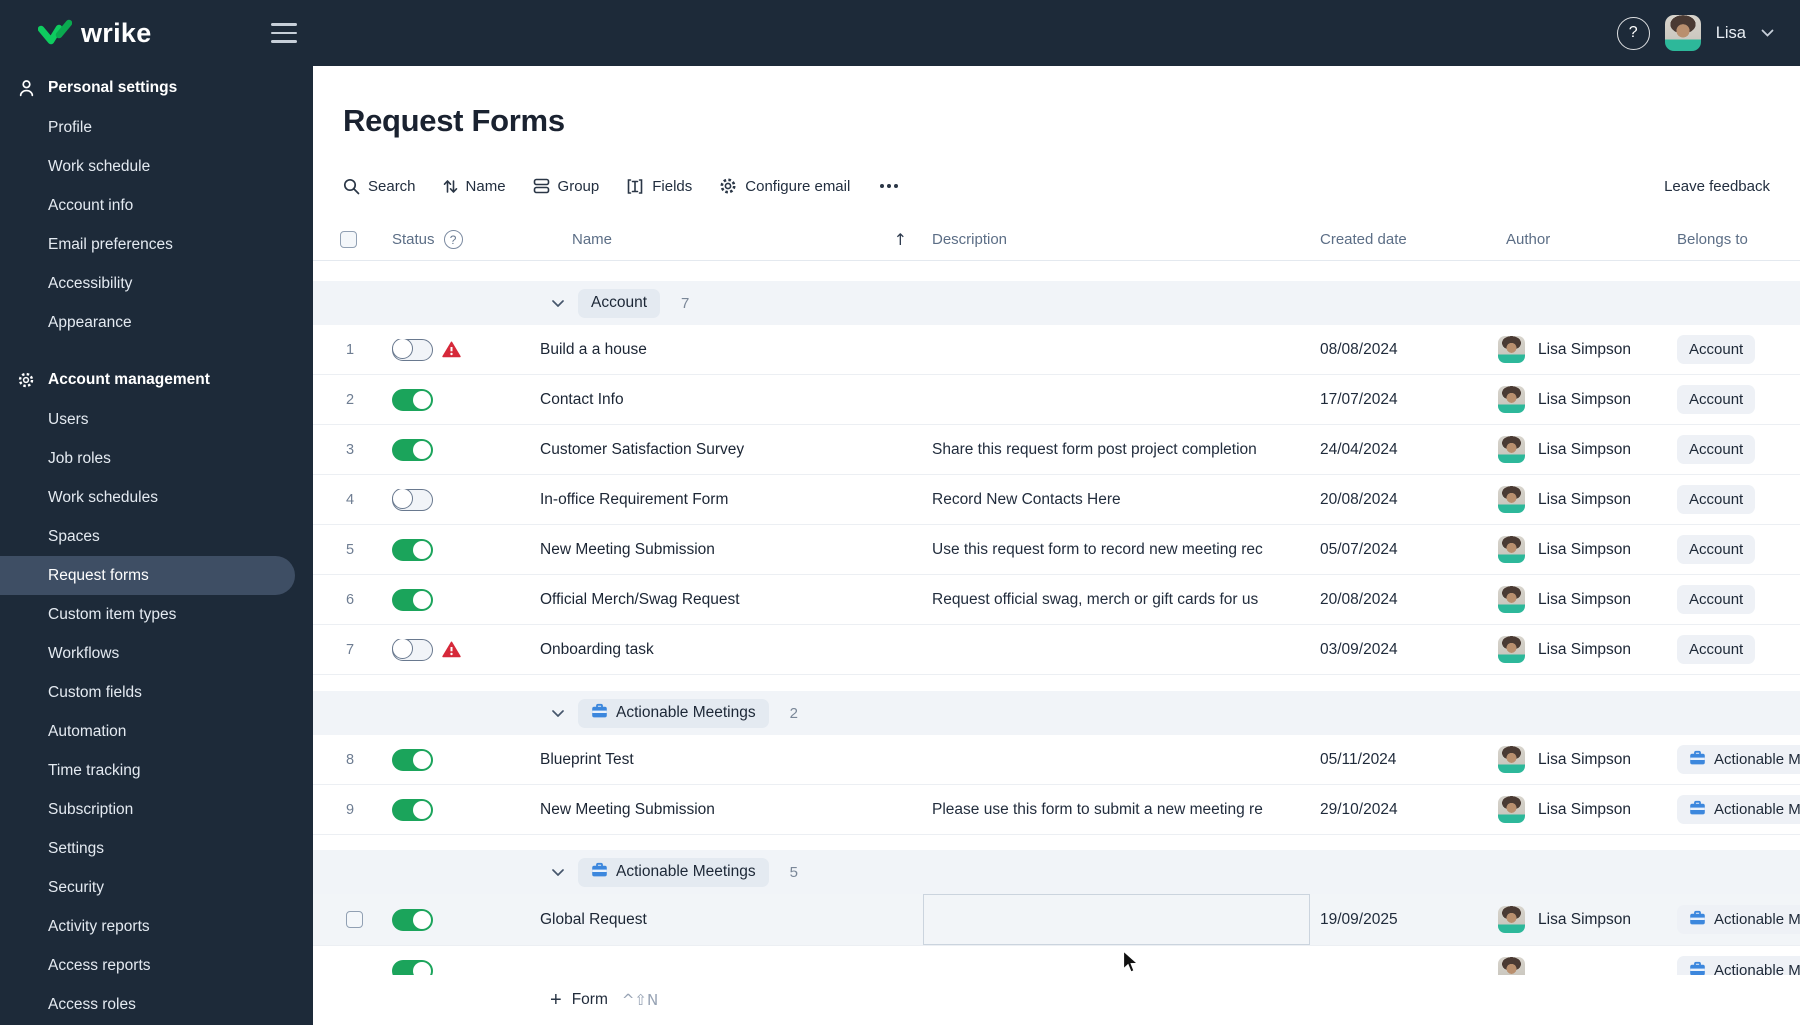 The width and height of the screenshot is (1800, 1025). Describe the element at coordinates (1056, 713) in the screenshot. I see `group-header-actionable-meetings-2: Actionable Meetings 2` at that location.